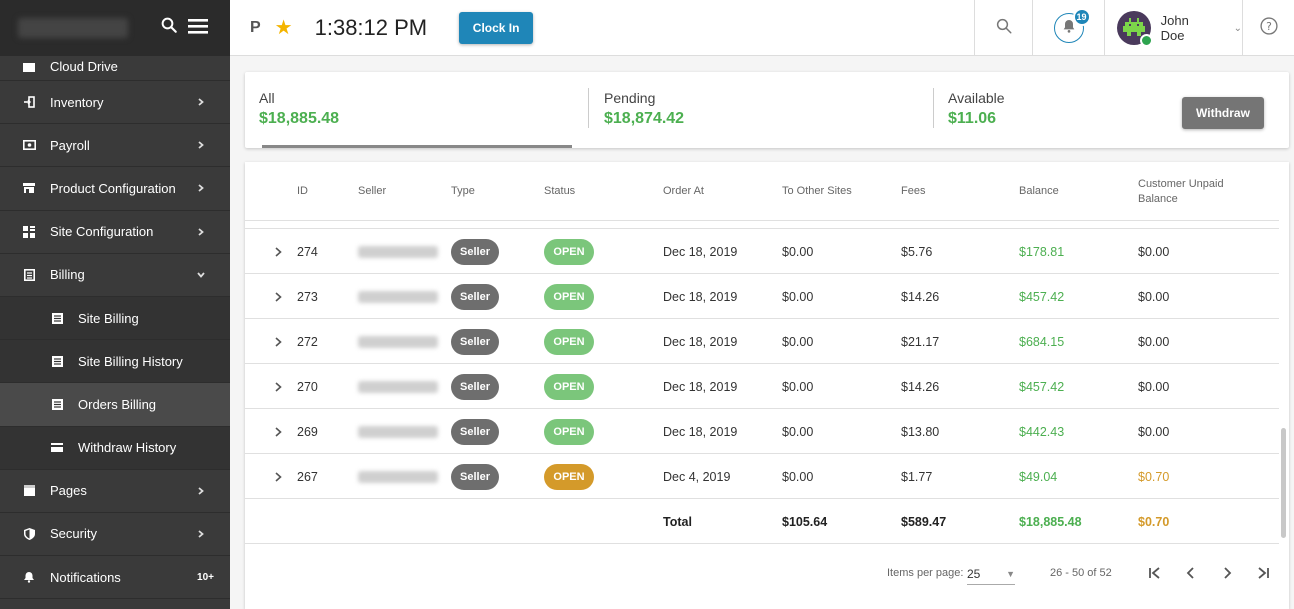 This screenshot has height=609, width=1294. I want to click on list-icon, so click(57, 318).